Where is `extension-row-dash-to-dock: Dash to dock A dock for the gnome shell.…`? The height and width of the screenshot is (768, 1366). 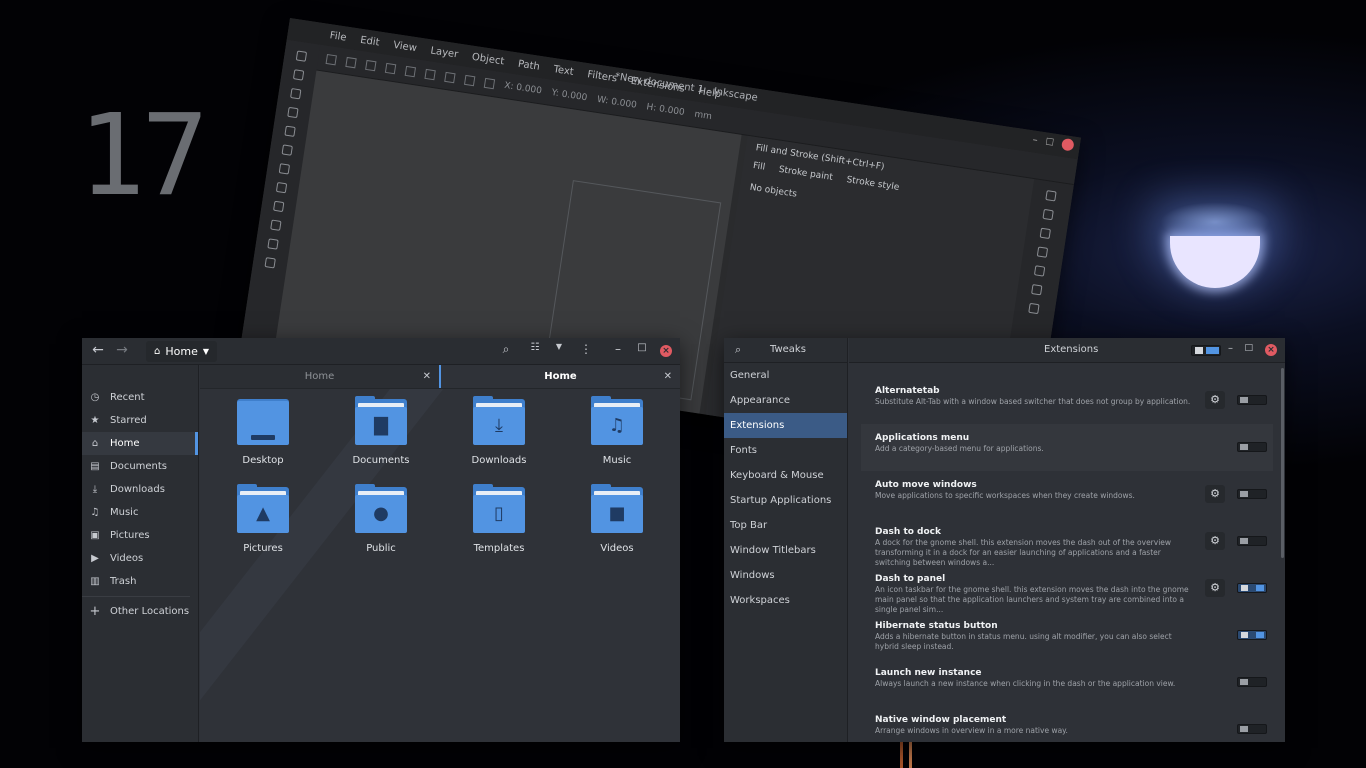 extension-row-dash-to-dock: Dash to dock A dock for the gnome shell.… is located at coordinates (1067, 542).